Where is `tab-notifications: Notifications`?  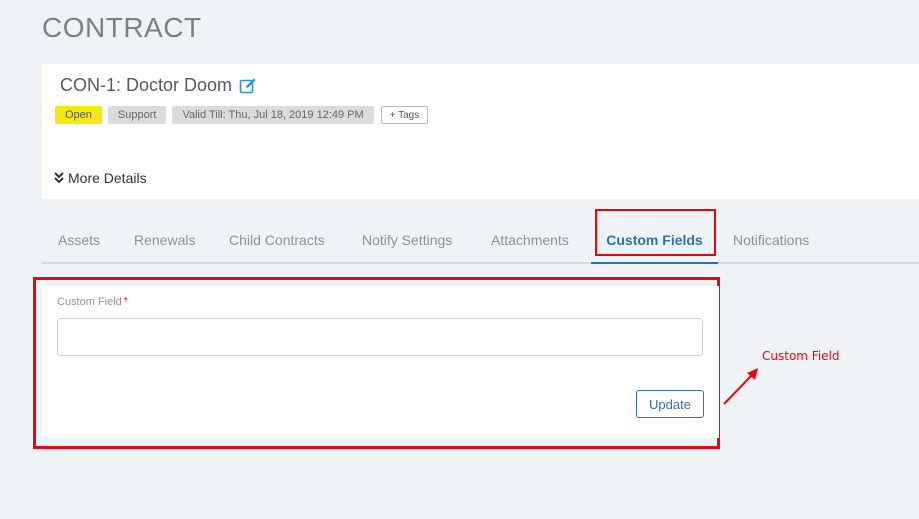
tab-notifications: Notifications is located at coordinates (771, 241).